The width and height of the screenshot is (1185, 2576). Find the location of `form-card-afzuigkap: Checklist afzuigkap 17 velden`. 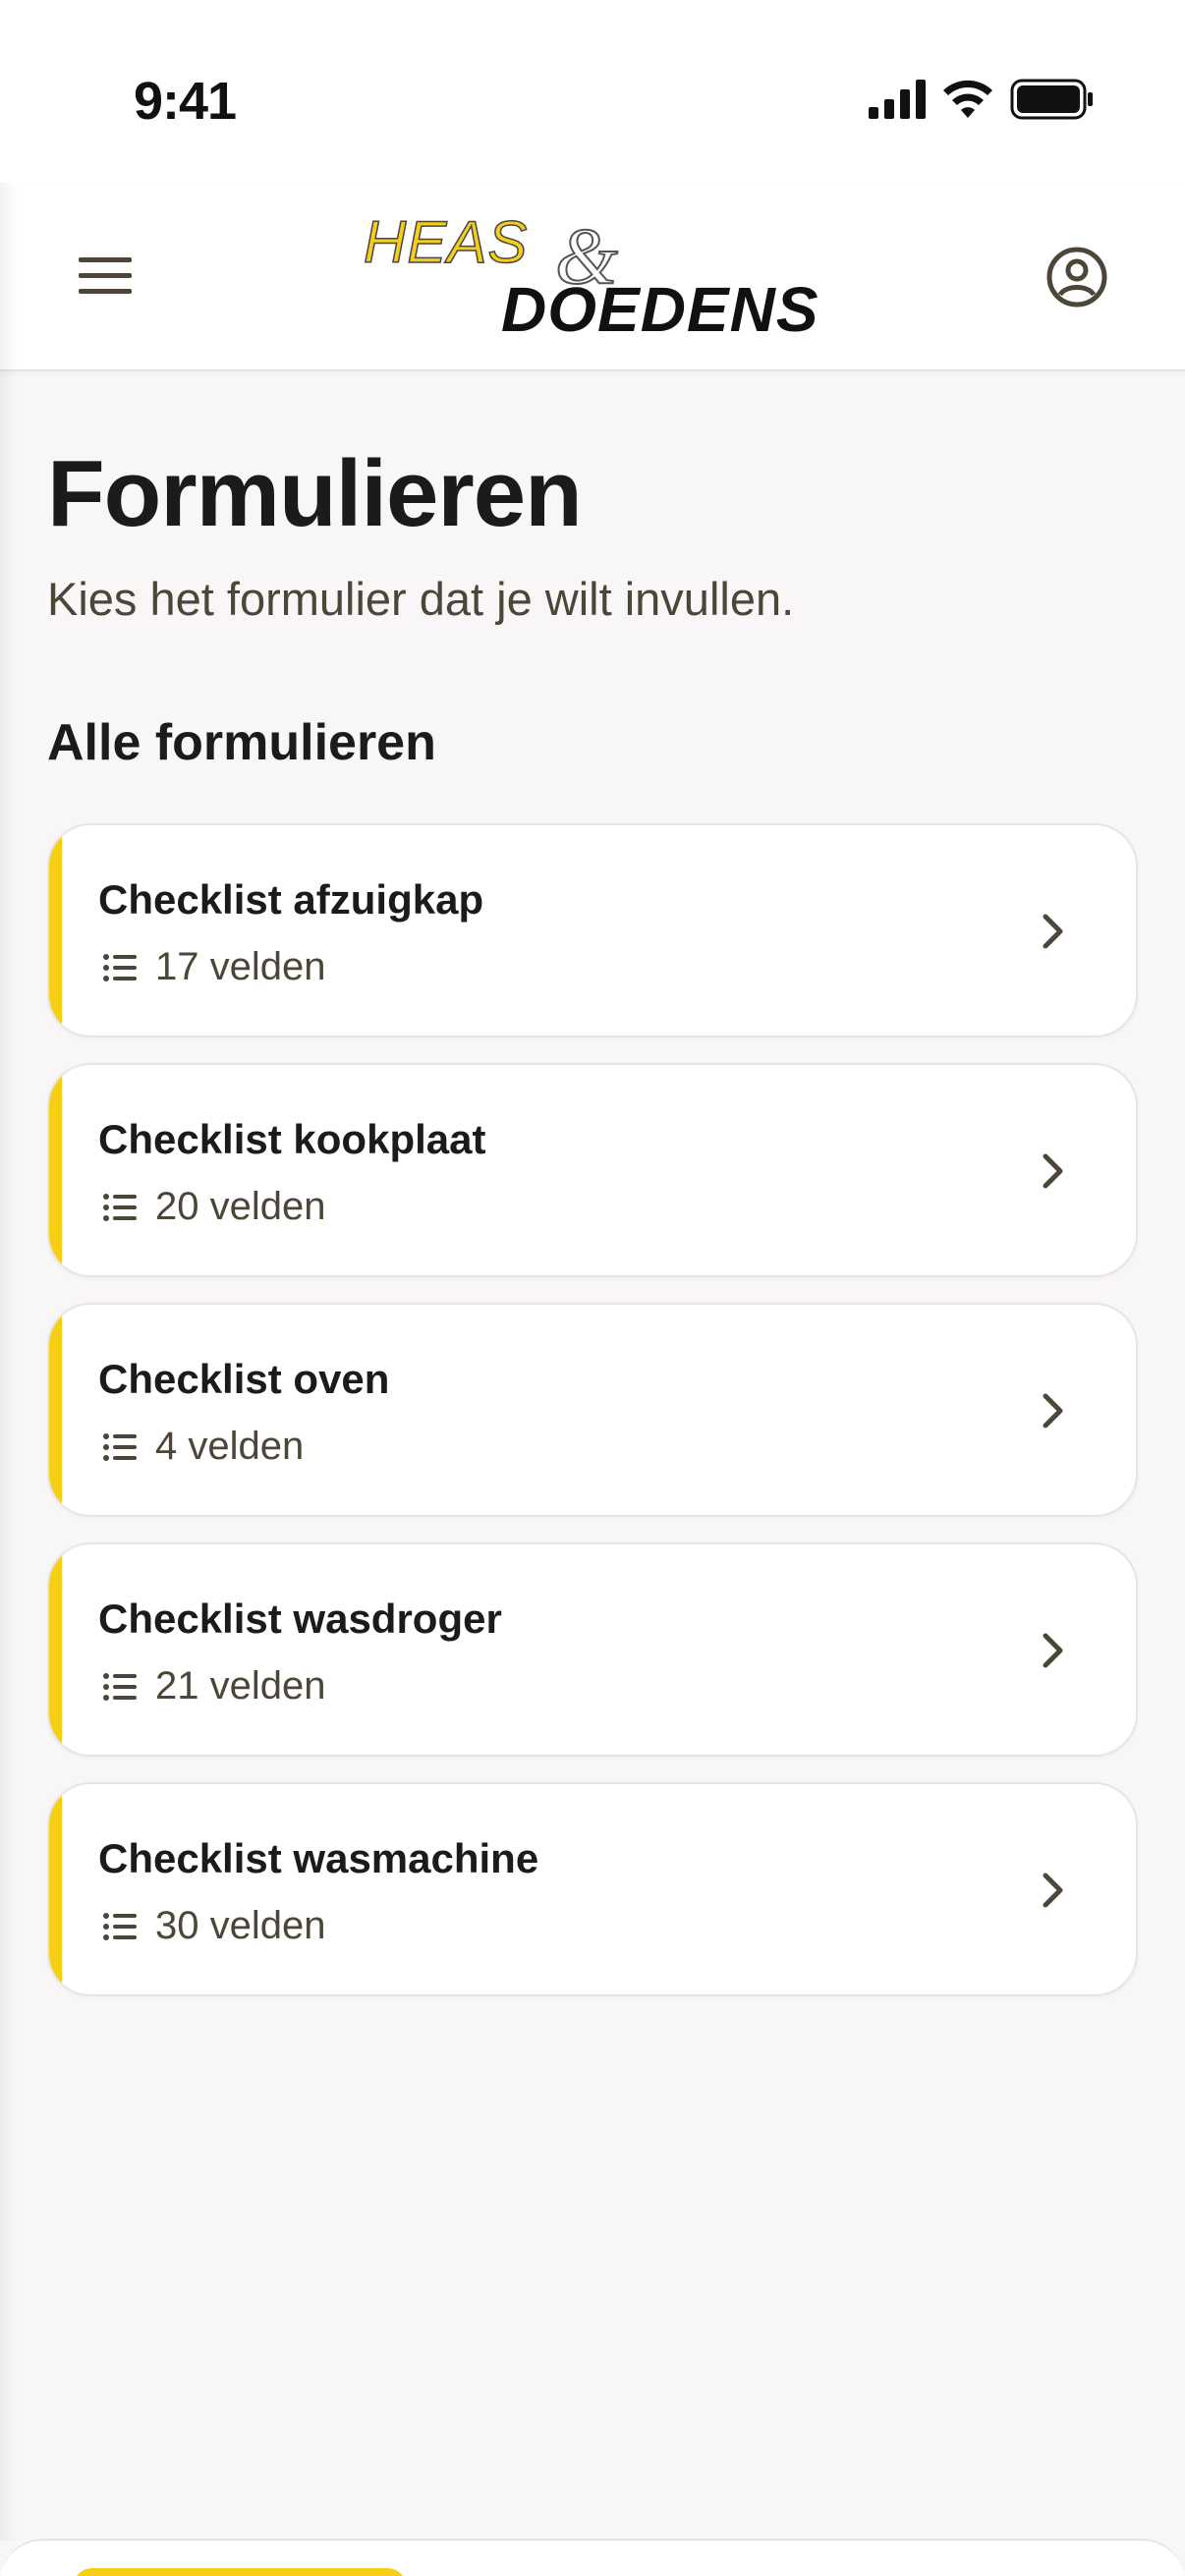

form-card-afzuigkap: Checklist afzuigkap 17 velden is located at coordinates (592, 930).